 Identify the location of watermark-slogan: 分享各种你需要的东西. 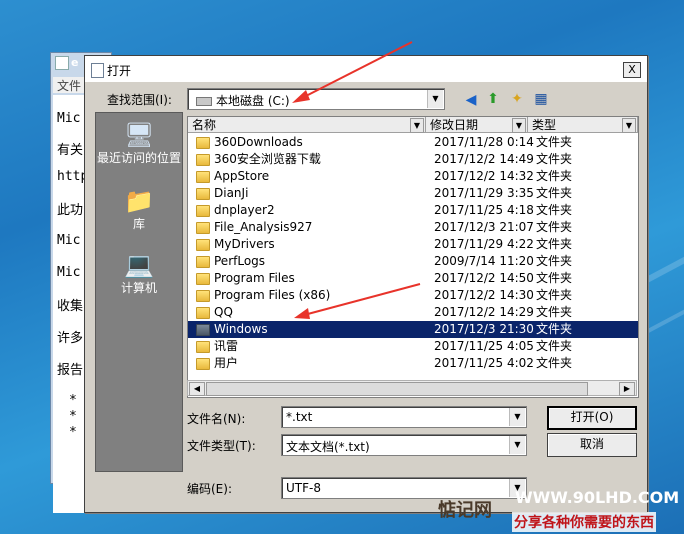
(584, 522).